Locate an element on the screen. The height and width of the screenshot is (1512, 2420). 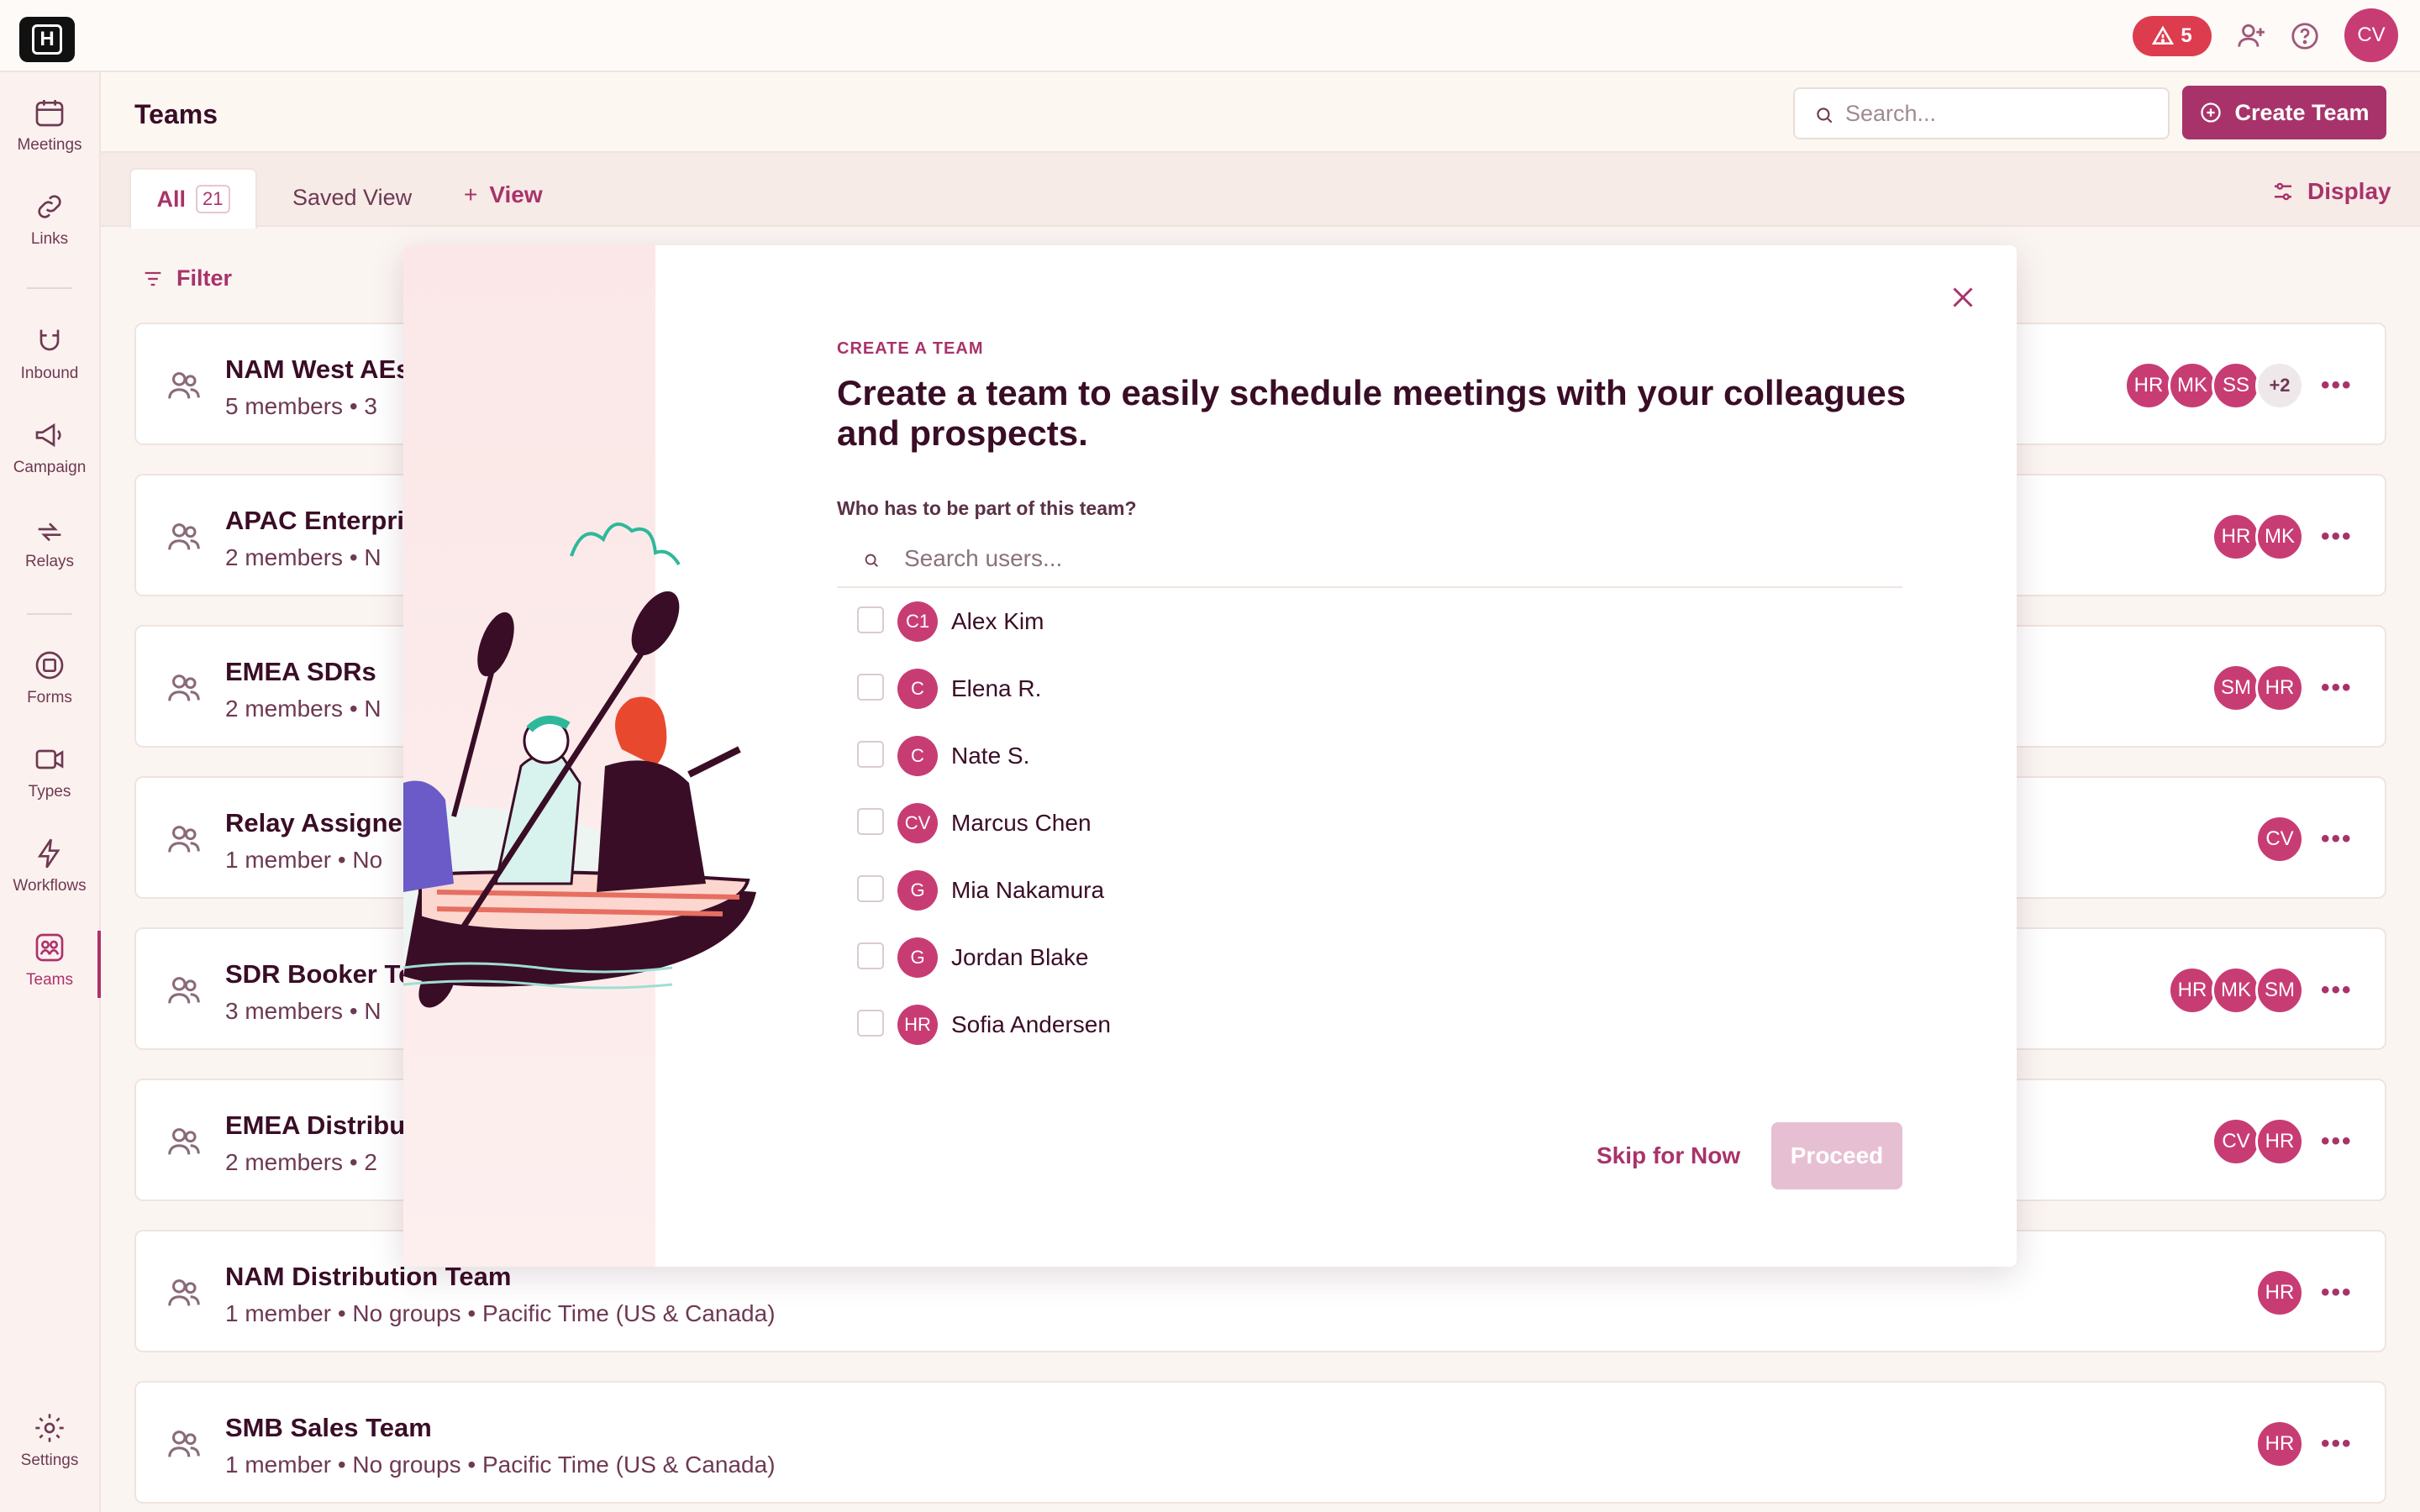
sidebar-item-workflows: Workflows is located at coordinates (50, 866).